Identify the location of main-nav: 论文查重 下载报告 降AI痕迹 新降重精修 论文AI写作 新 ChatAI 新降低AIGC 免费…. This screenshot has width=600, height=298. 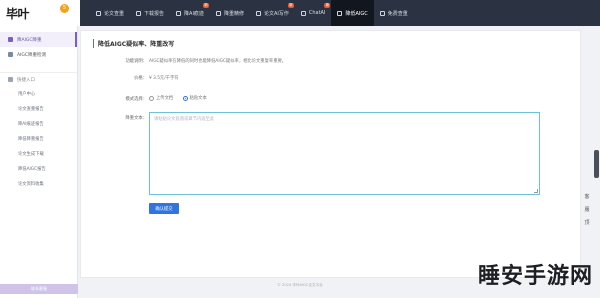
(252, 13).